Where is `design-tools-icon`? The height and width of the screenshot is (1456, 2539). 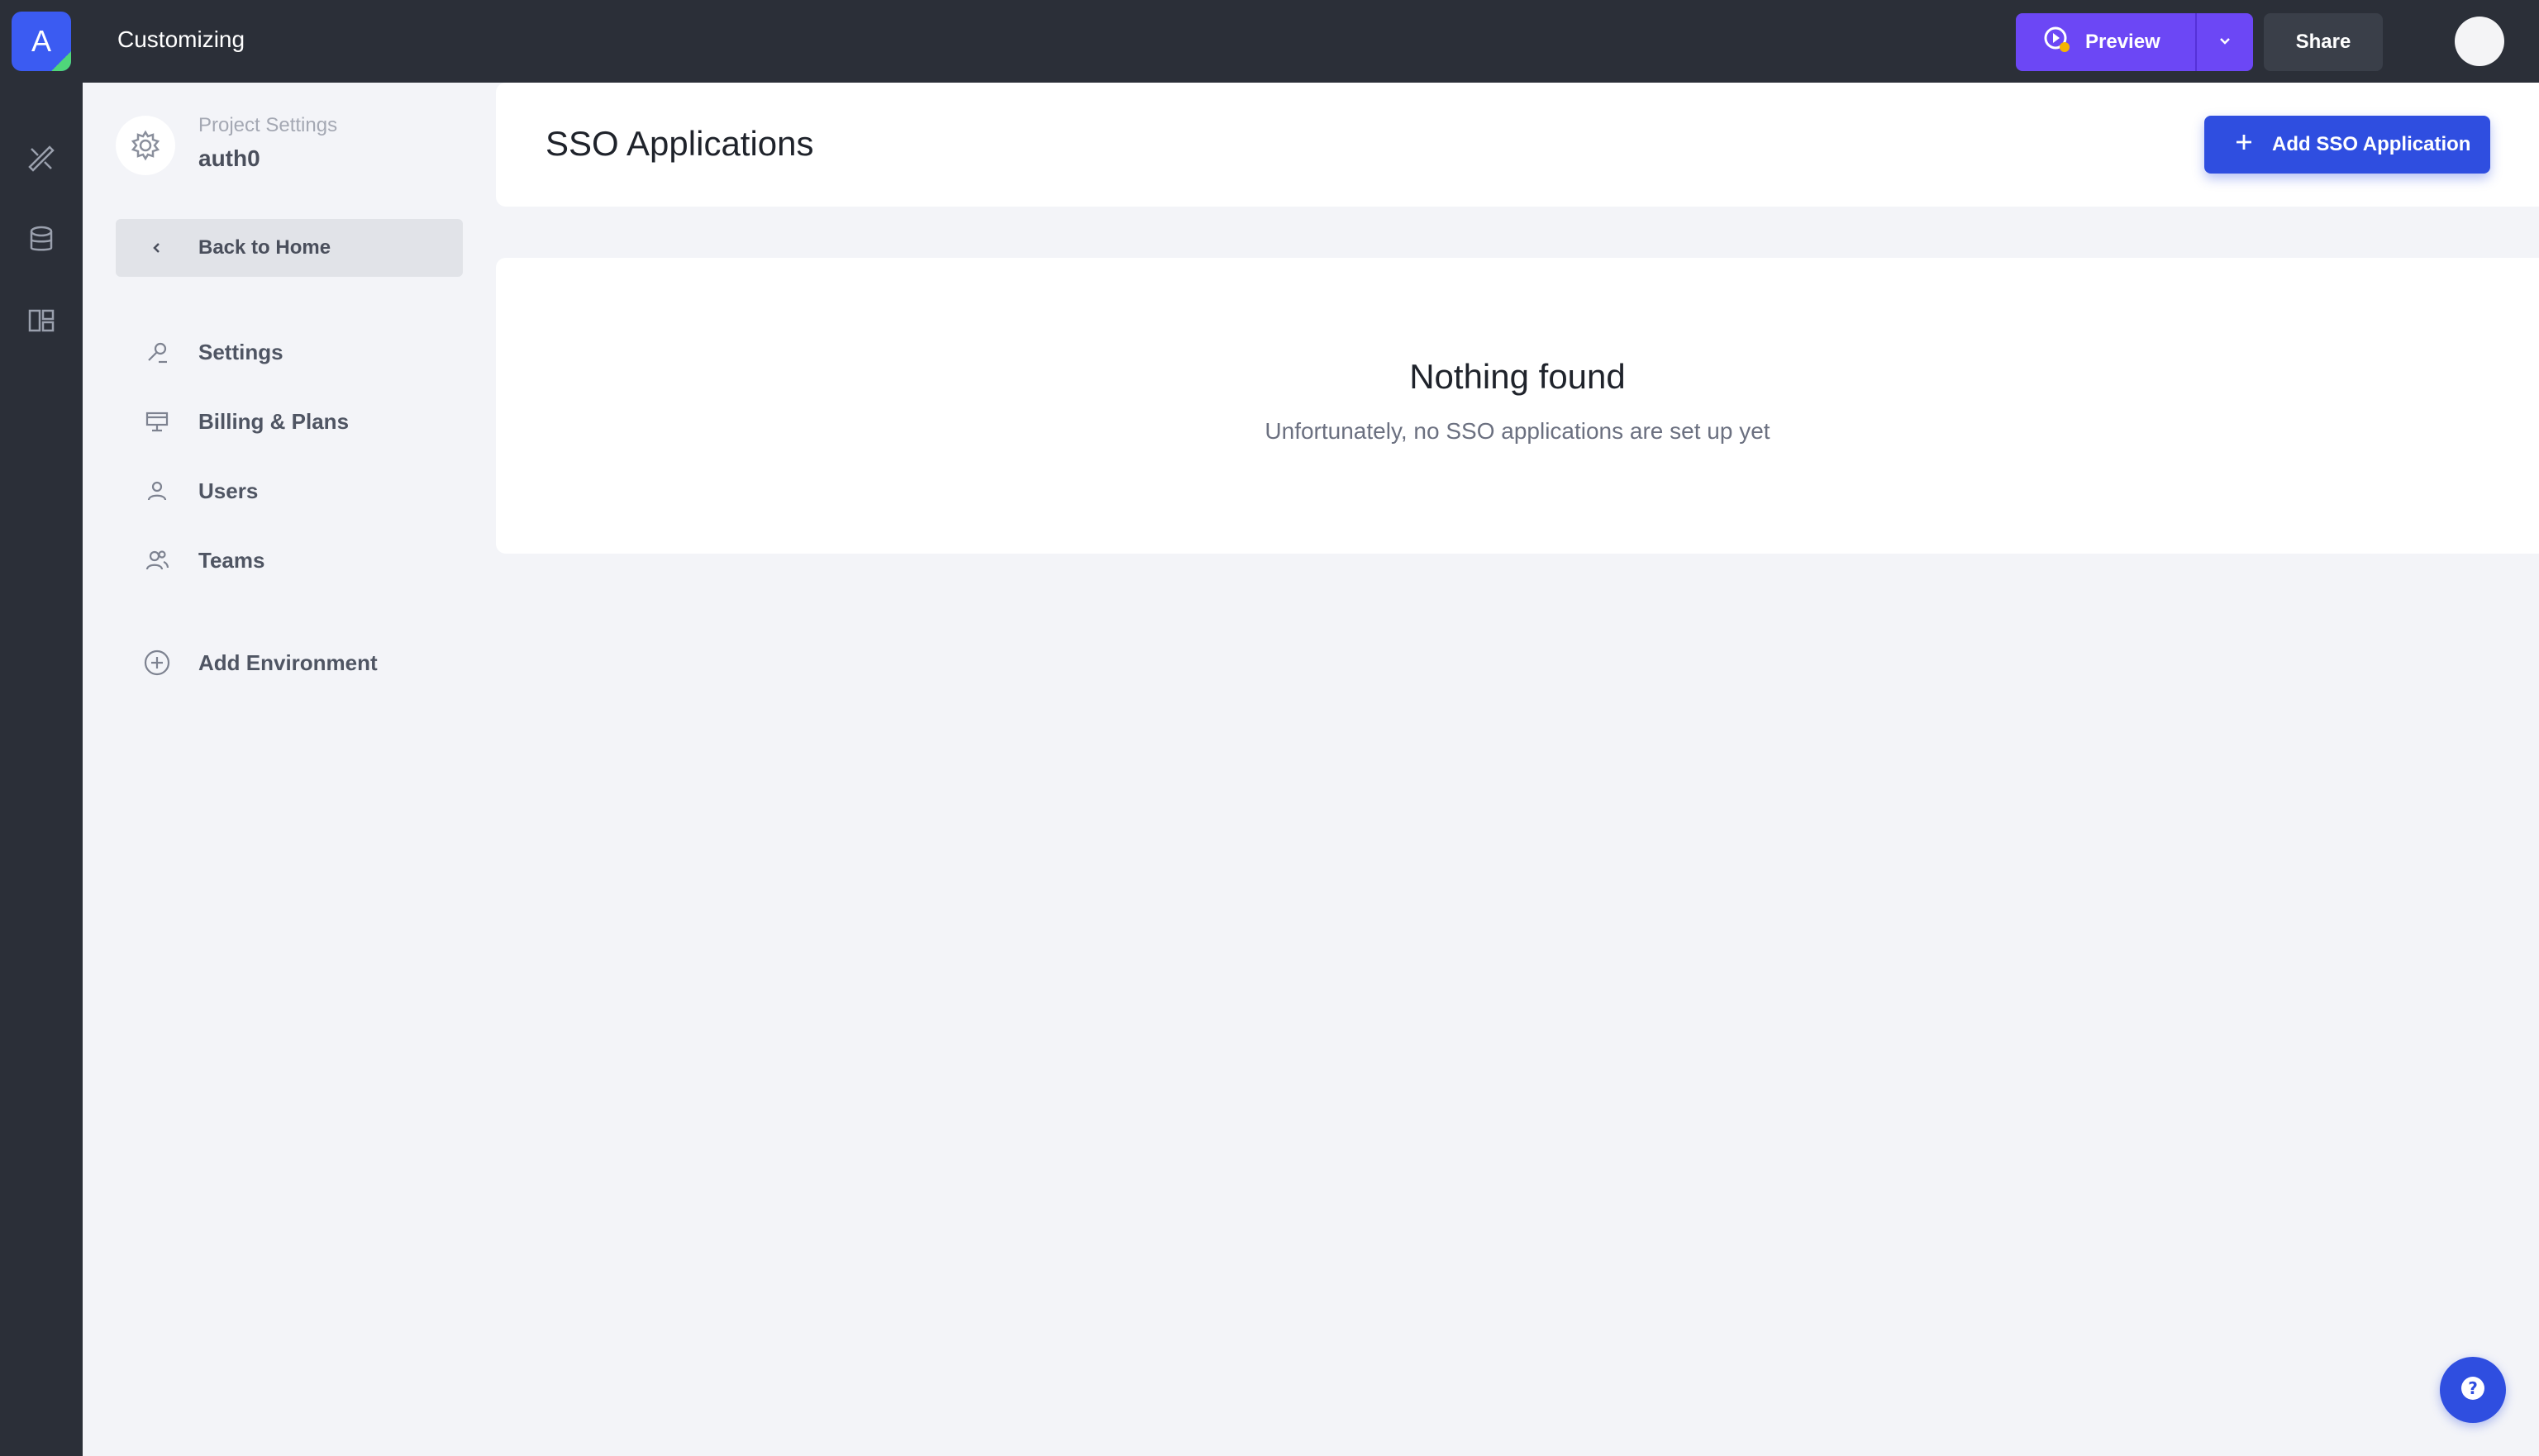
design-tools-icon is located at coordinates (41, 158).